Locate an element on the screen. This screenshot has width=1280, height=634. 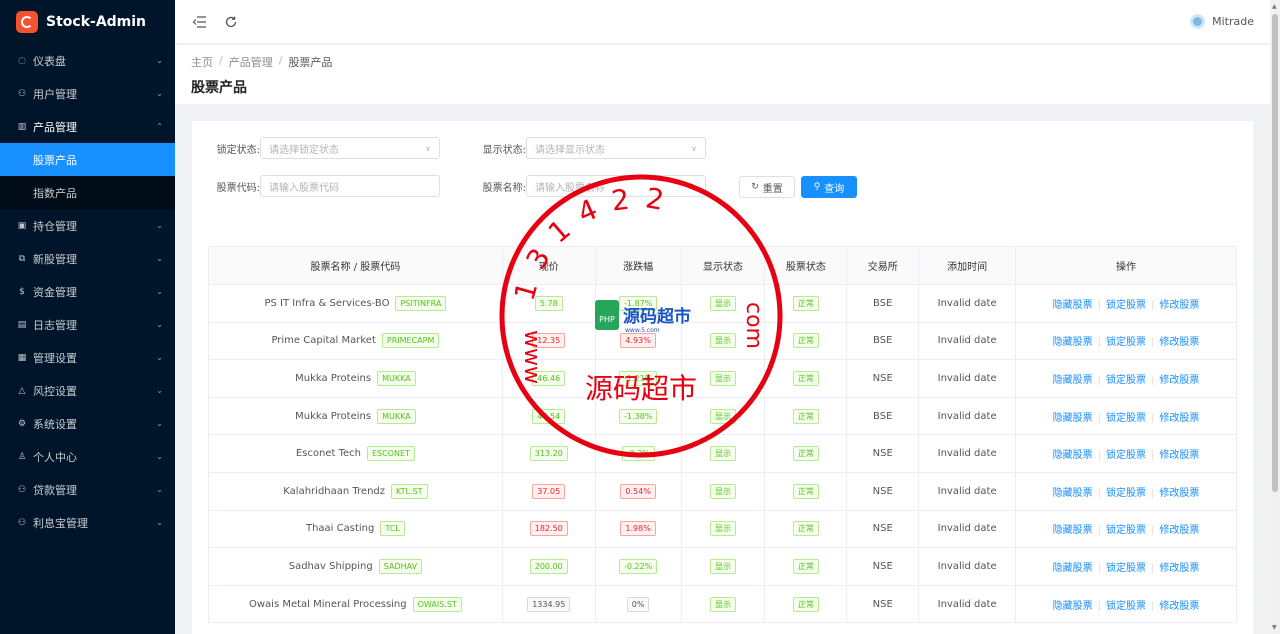
price-cell: 46.46 is located at coordinates (548, 378).